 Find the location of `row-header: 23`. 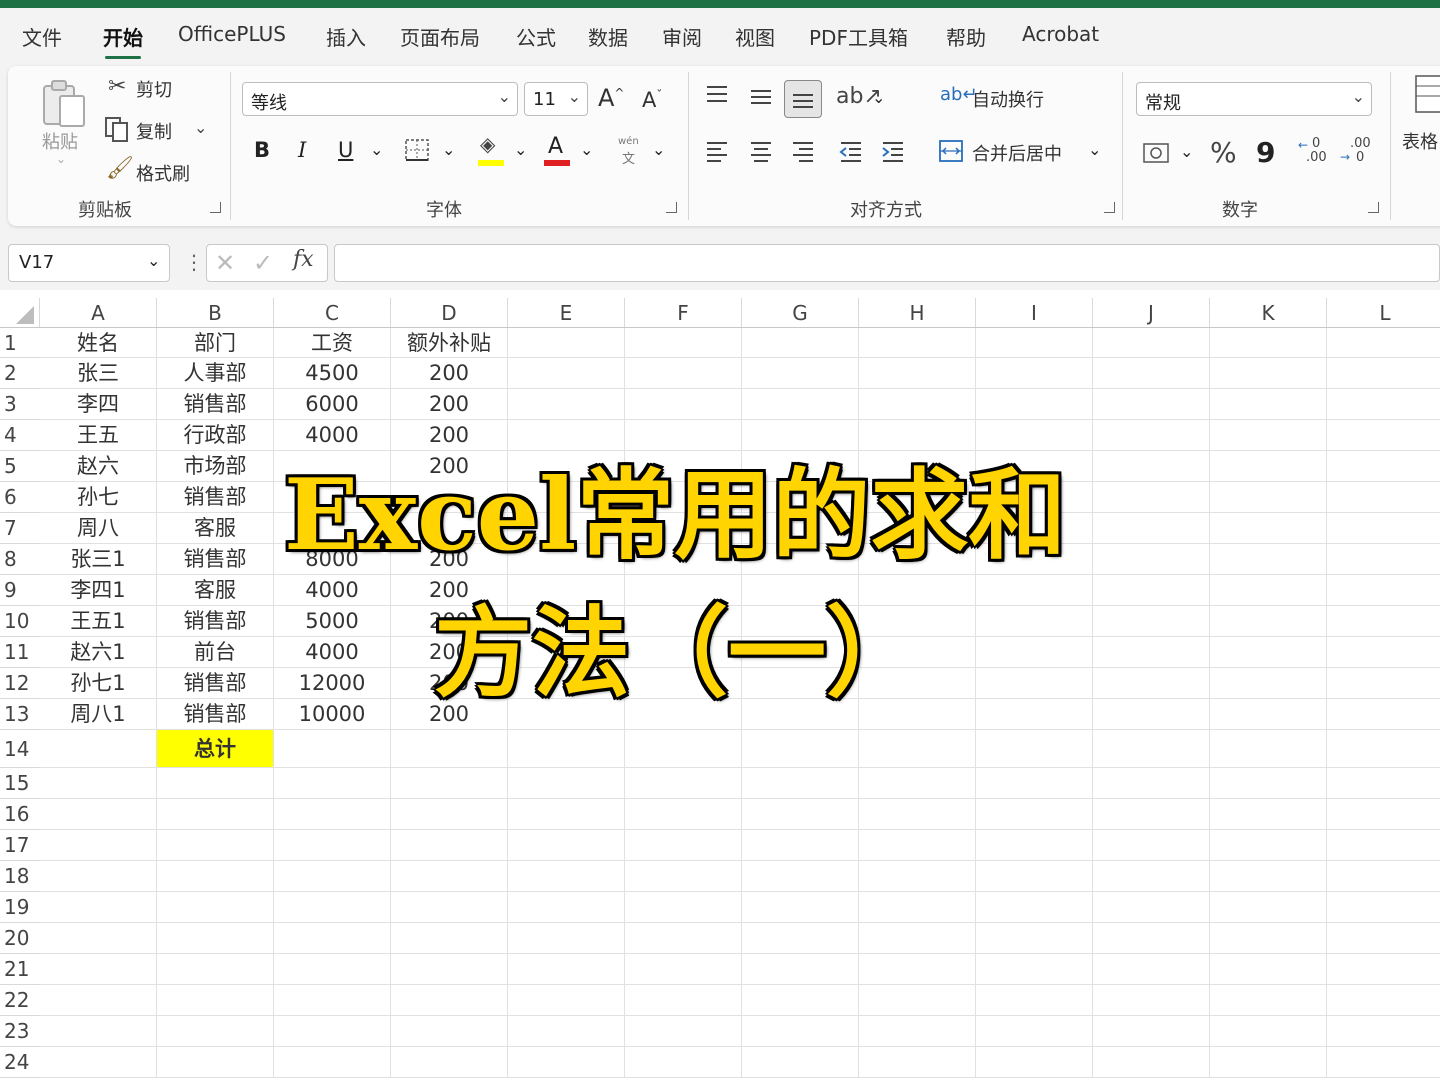

row-header: 23 is located at coordinates (20, 1031).